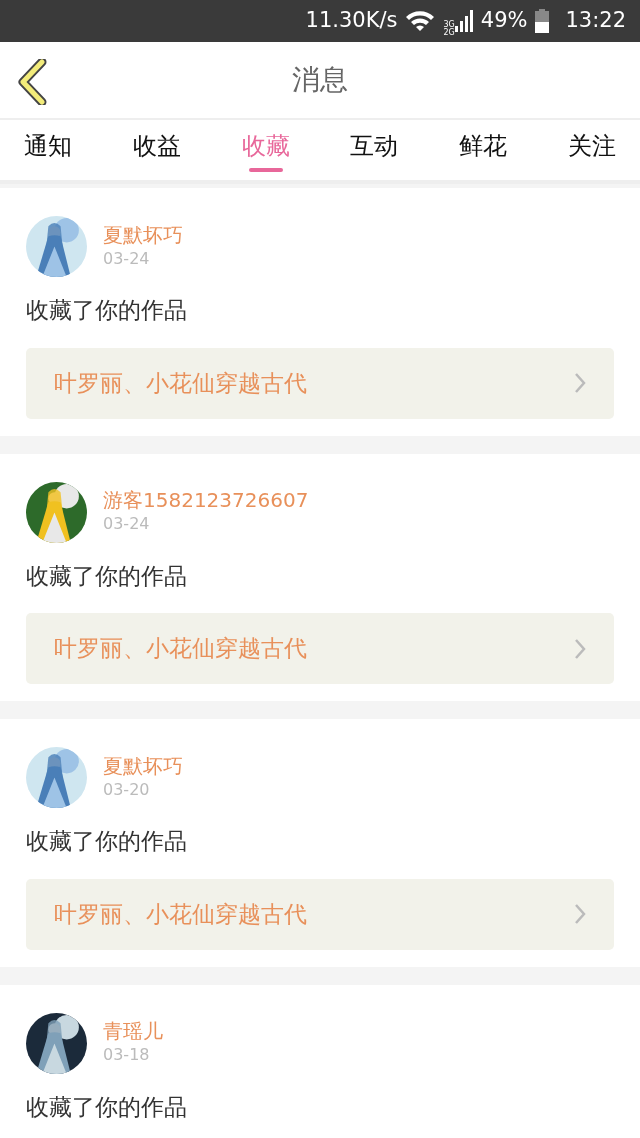 The width and height of the screenshot is (640, 1138). What do you see at coordinates (206, 500) in the screenshot?
I see `user-name: 游客1582123726607` at bounding box center [206, 500].